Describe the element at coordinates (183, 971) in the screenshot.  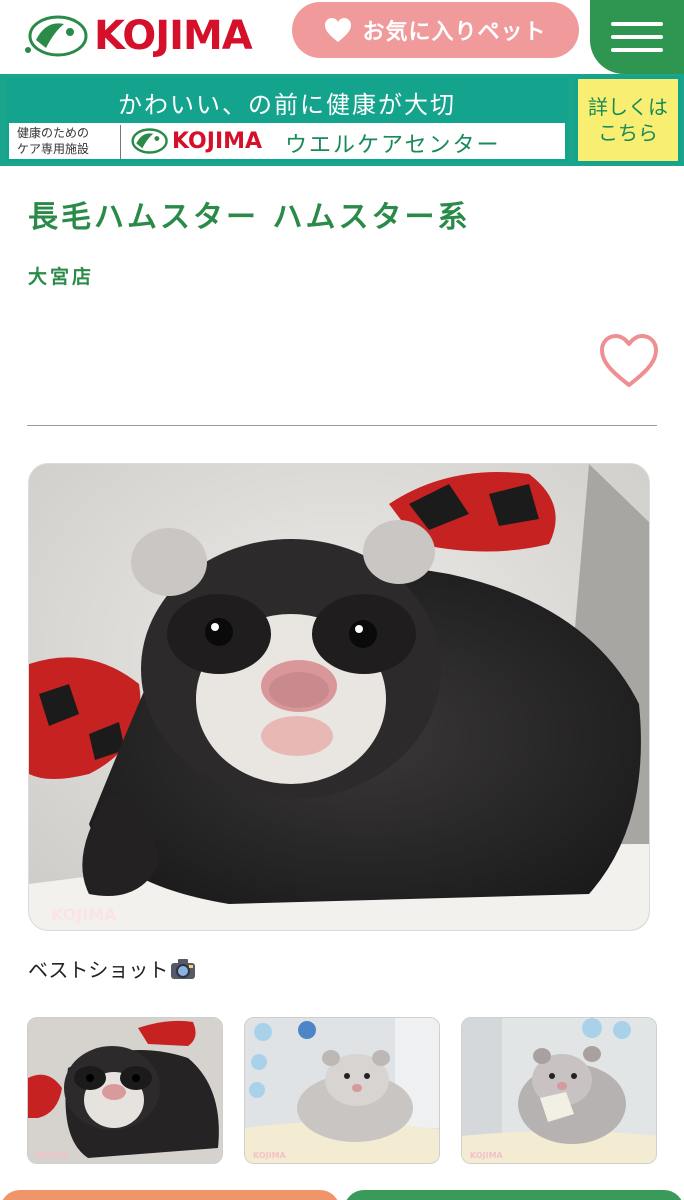
I see `camera-icon` at that location.